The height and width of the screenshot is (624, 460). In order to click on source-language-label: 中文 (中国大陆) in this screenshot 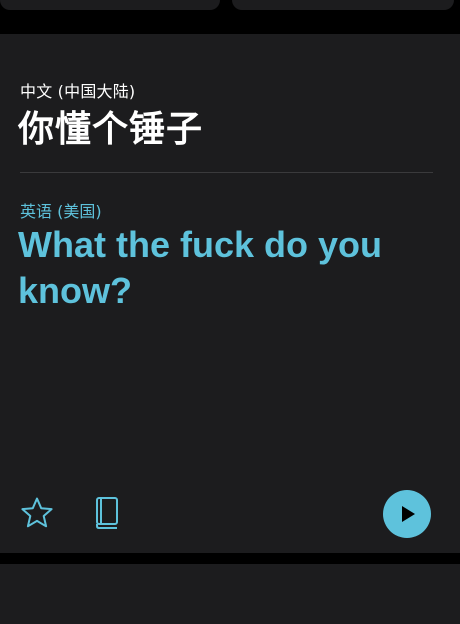, I will do `click(78, 91)`.